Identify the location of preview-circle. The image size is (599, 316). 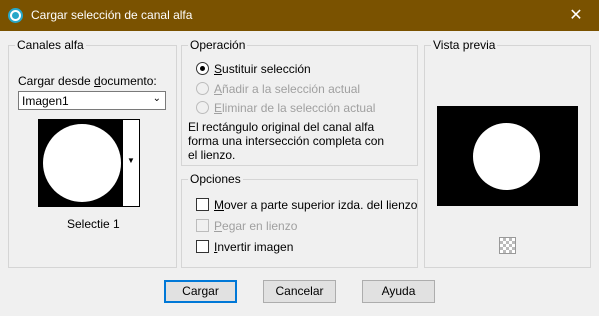
(506, 156).